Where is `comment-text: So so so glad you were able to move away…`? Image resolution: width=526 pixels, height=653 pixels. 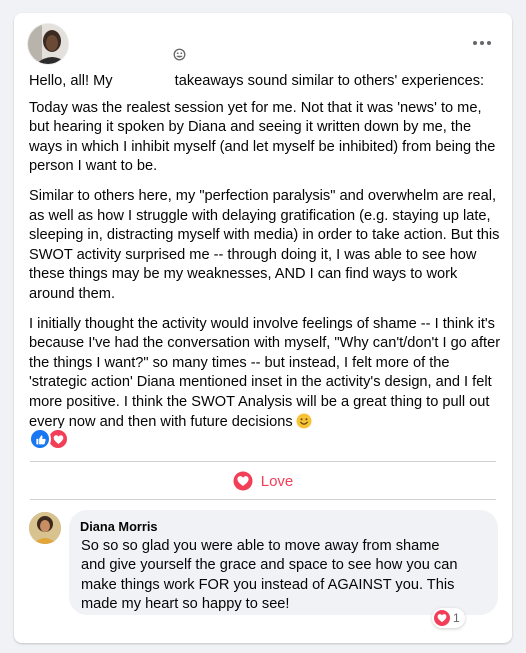 comment-text: So so so glad you were able to move away… is located at coordinates (269, 575).